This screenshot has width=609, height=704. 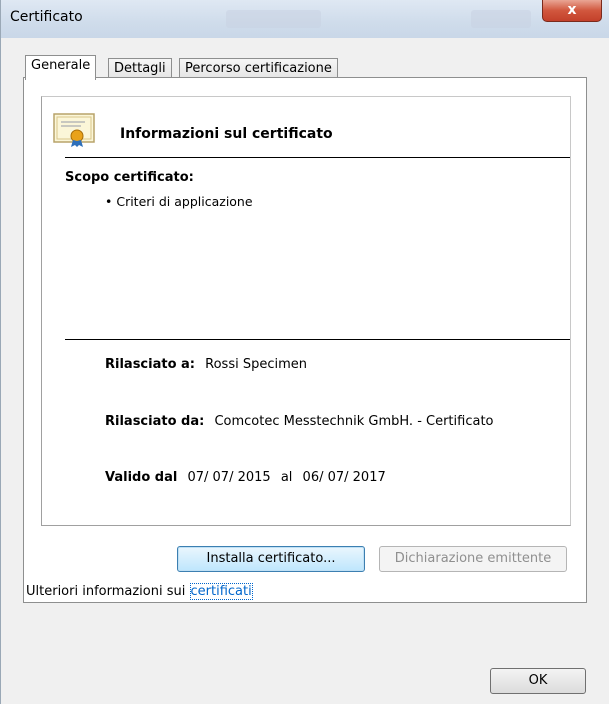 I want to click on scope-title: Scopo certificato:, so click(x=129, y=177).